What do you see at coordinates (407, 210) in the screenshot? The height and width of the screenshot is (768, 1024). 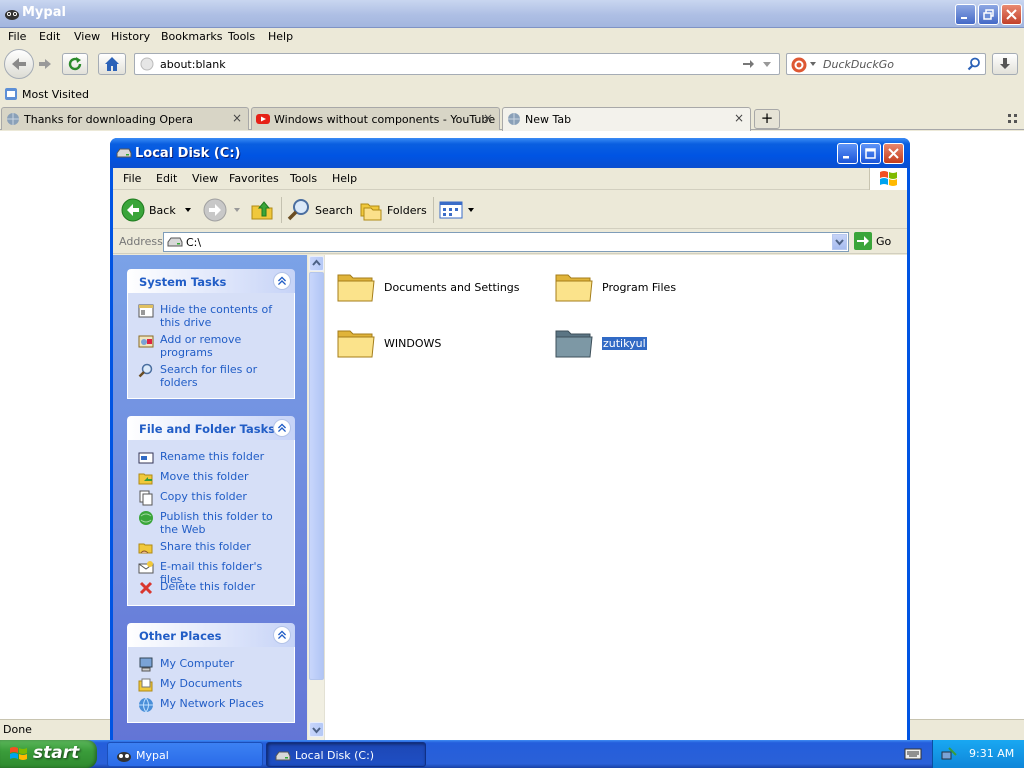 I see `folders-label: Folders` at bounding box center [407, 210].